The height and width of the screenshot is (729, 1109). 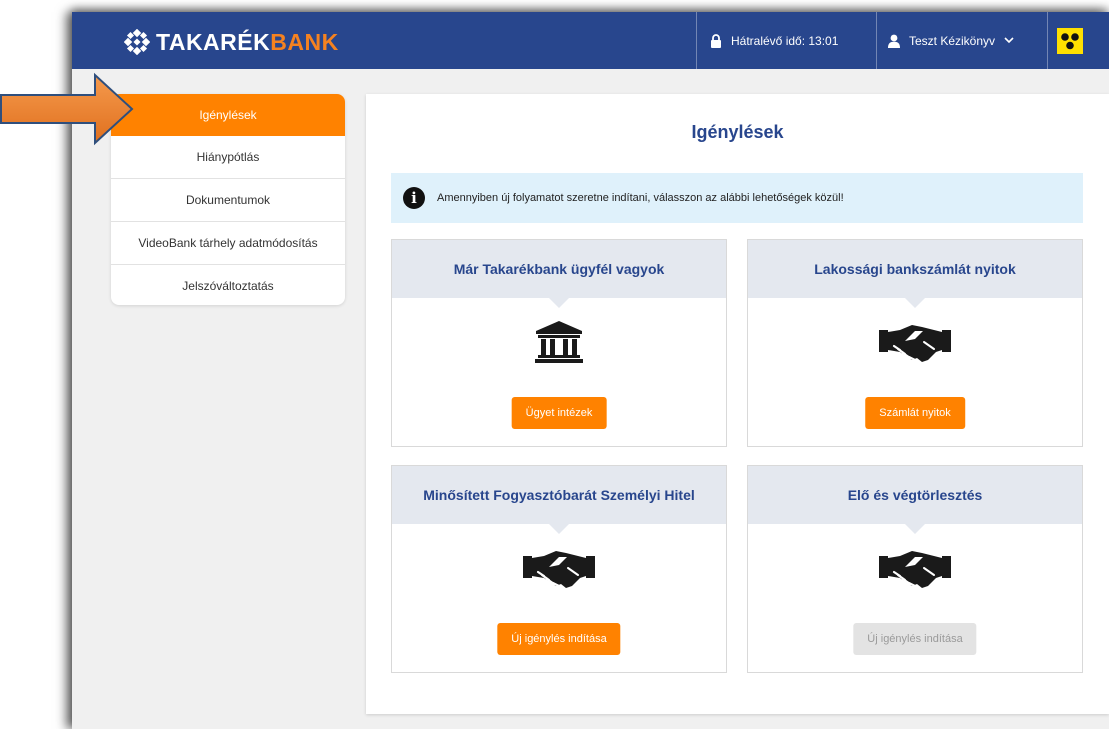 I want to click on annotation-arrow-icon, so click(x=67, y=109).